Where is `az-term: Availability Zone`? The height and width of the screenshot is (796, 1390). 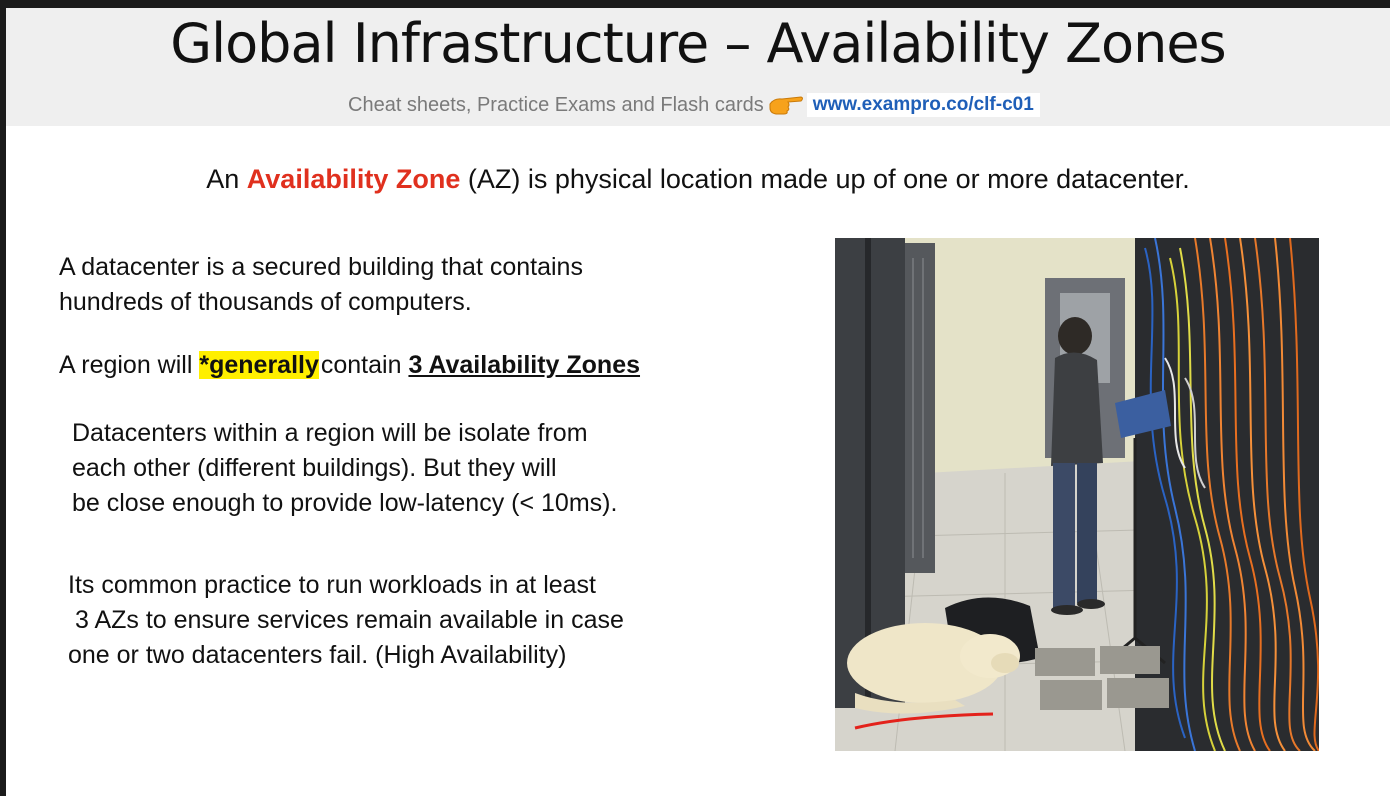
az-term: Availability Zone is located at coordinates (353, 179).